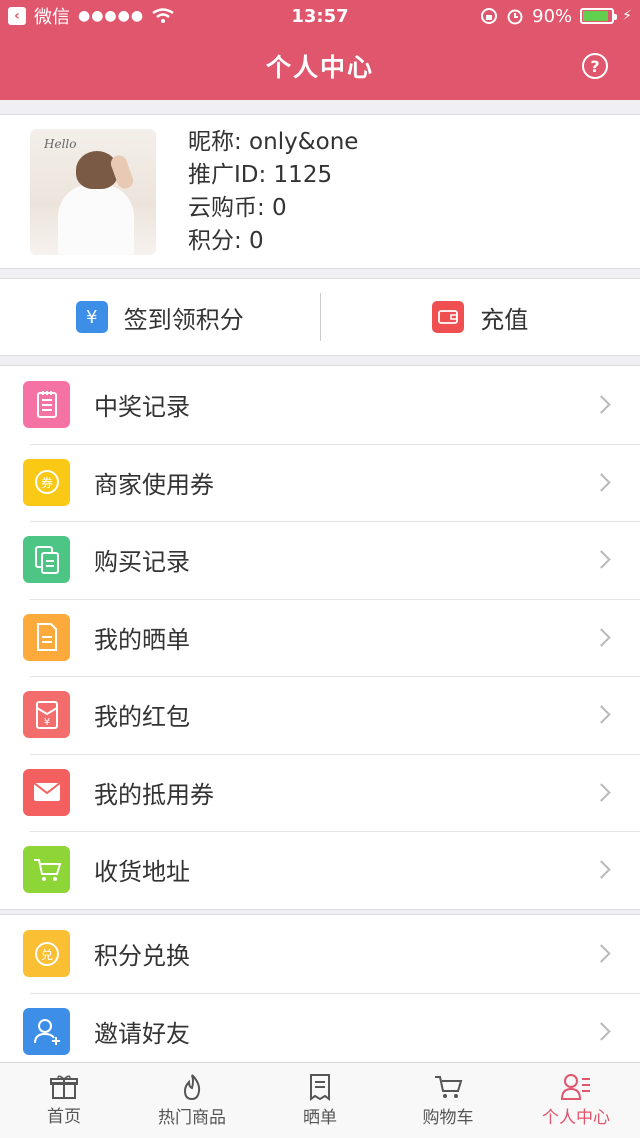 Image resolution: width=640 pixels, height=1138 pixels. I want to click on wifi-icon, so click(163, 15).